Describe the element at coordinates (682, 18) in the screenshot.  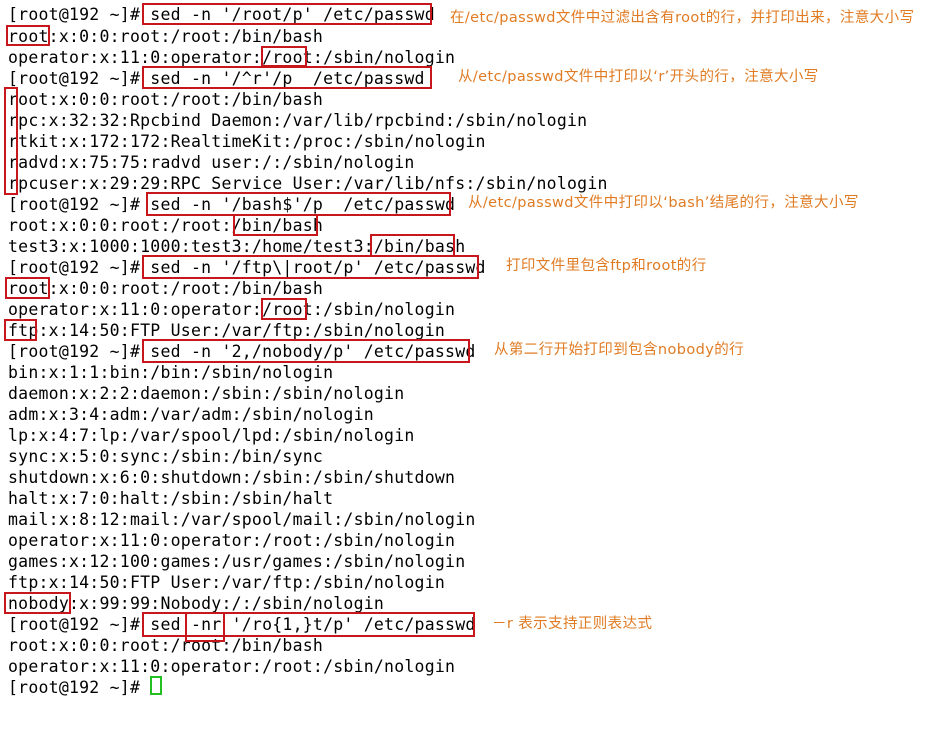
I see `note-filter-root: 在/etc/passwd文件中过滤出含有root的行，并打印出来，注意大小写` at that location.